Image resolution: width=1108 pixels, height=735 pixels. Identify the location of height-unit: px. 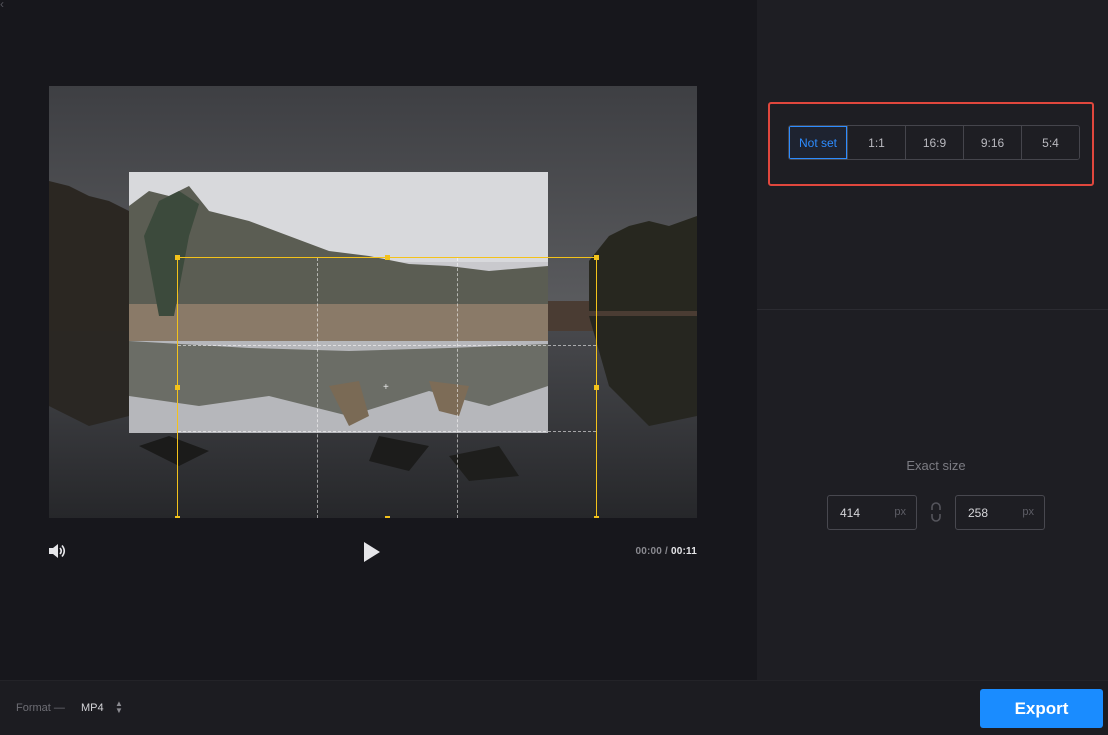
(1028, 512).